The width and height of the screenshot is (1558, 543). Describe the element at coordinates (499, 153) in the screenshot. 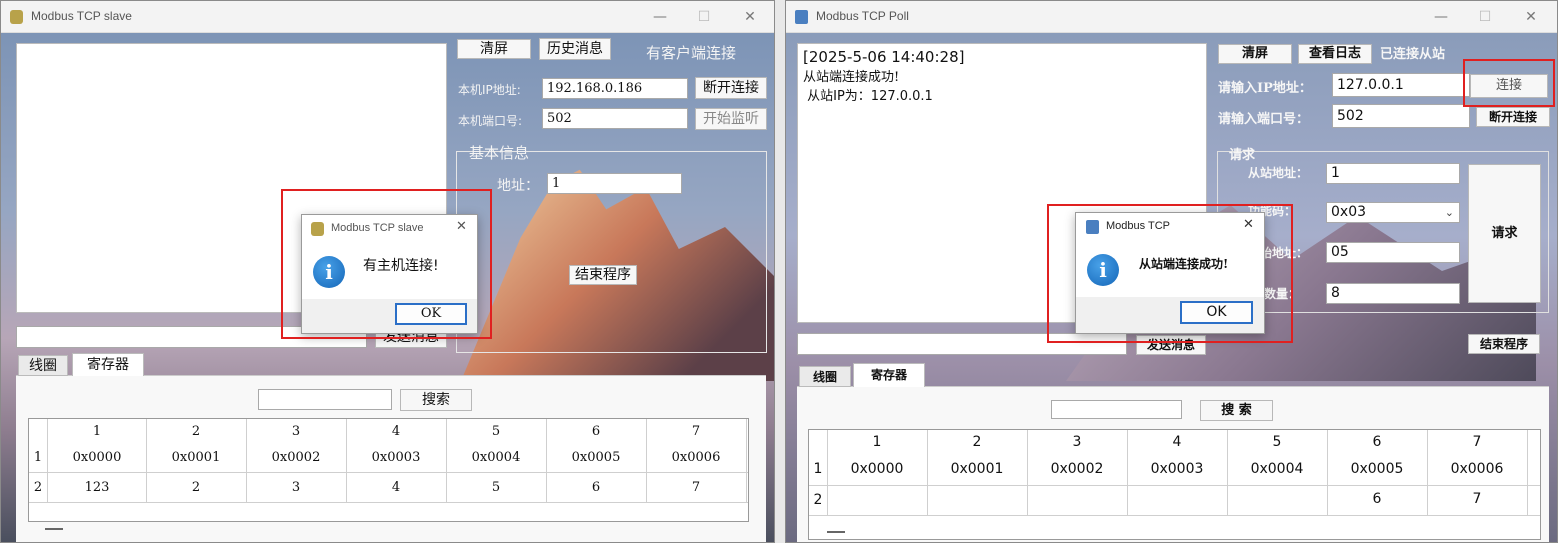

I see `group-title: 基本信息` at that location.